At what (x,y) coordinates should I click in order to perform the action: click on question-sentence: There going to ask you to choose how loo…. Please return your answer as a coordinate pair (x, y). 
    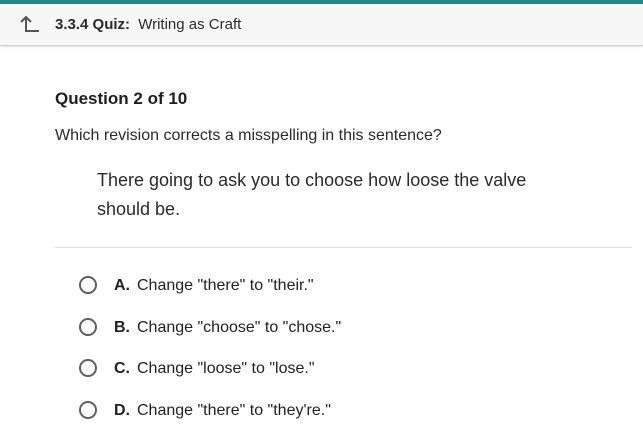
    Looking at the image, I should click on (312, 194).